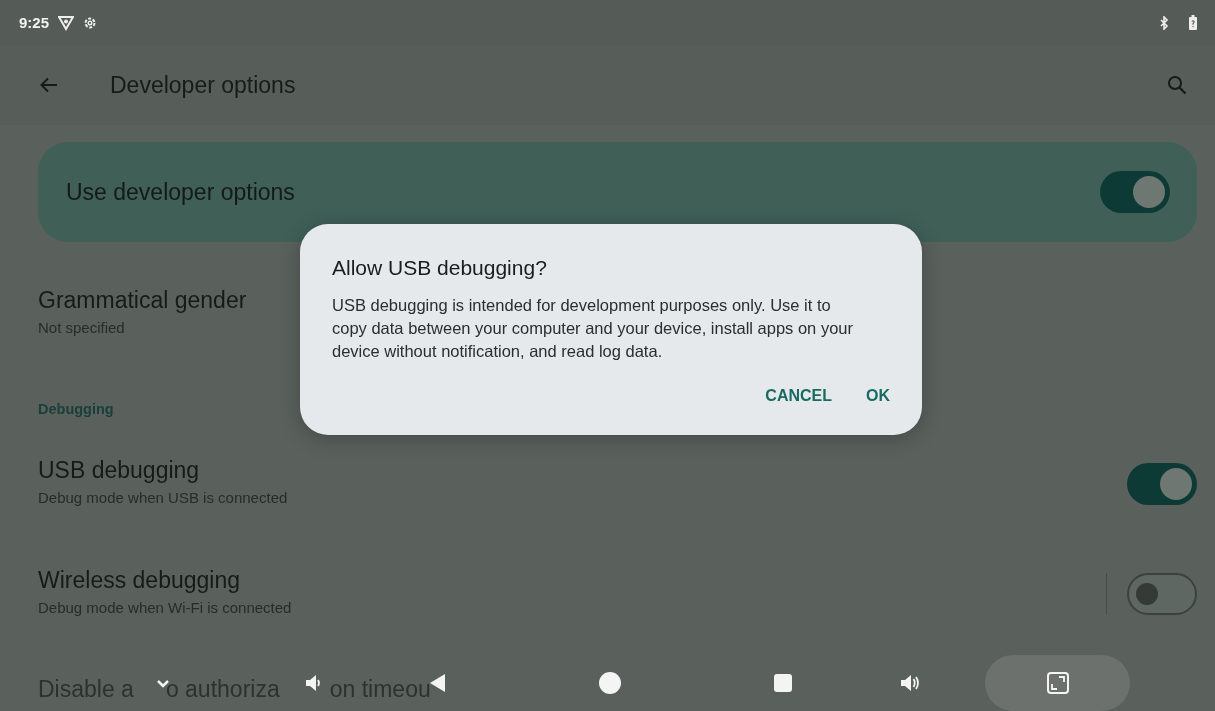 Image resolution: width=1215 pixels, height=711 pixels. What do you see at coordinates (139, 580) in the screenshot?
I see `setting-title: Wireless debugging` at bounding box center [139, 580].